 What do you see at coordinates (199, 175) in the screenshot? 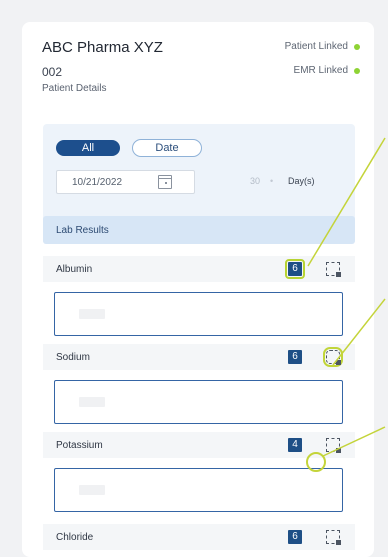
I see `filter-panel: All Date 10/21/2022 30 • Day(s)` at bounding box center [199, 175].